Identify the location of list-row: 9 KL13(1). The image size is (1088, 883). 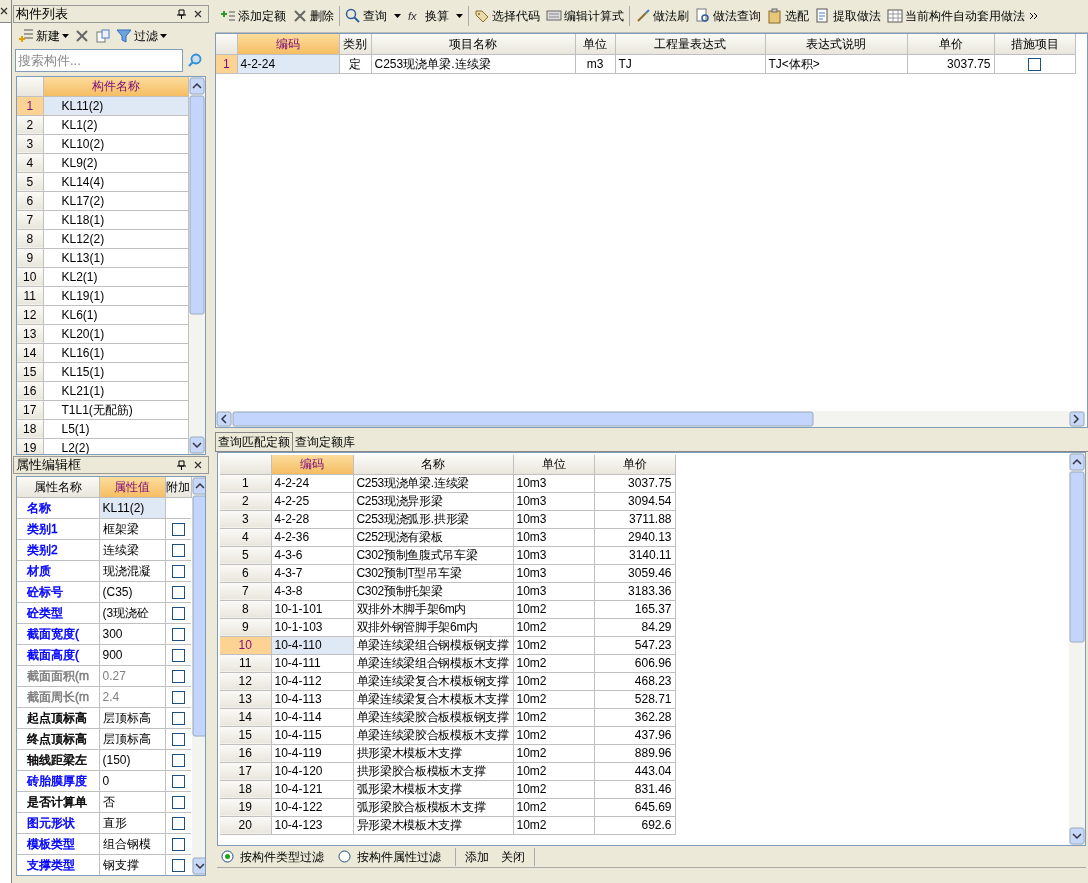
(103, 257).